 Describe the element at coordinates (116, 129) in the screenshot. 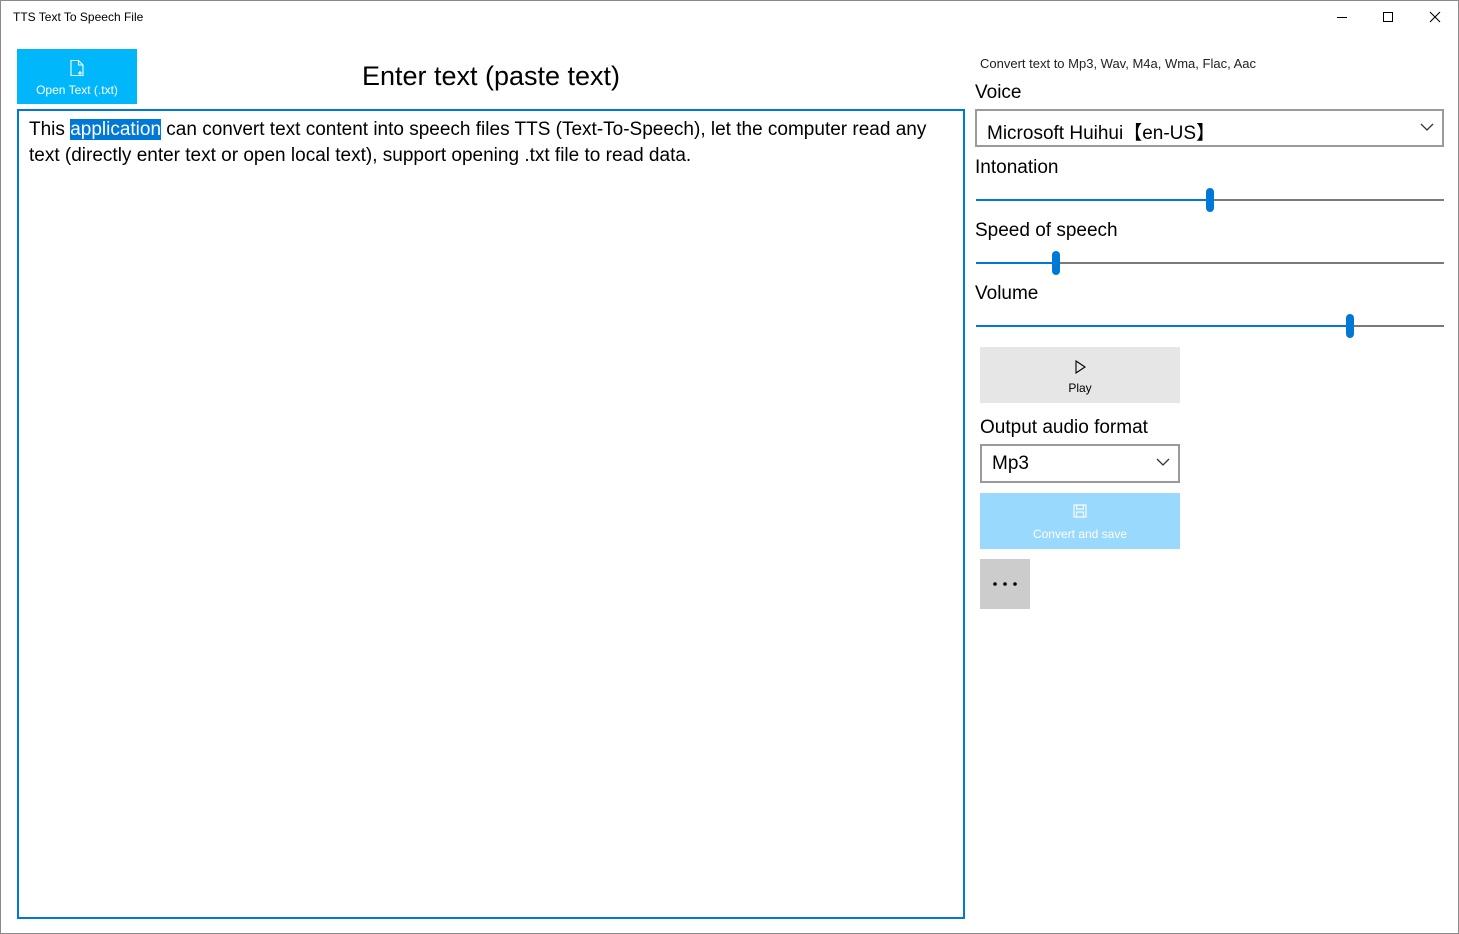

I see `selected-text: application` at that location.